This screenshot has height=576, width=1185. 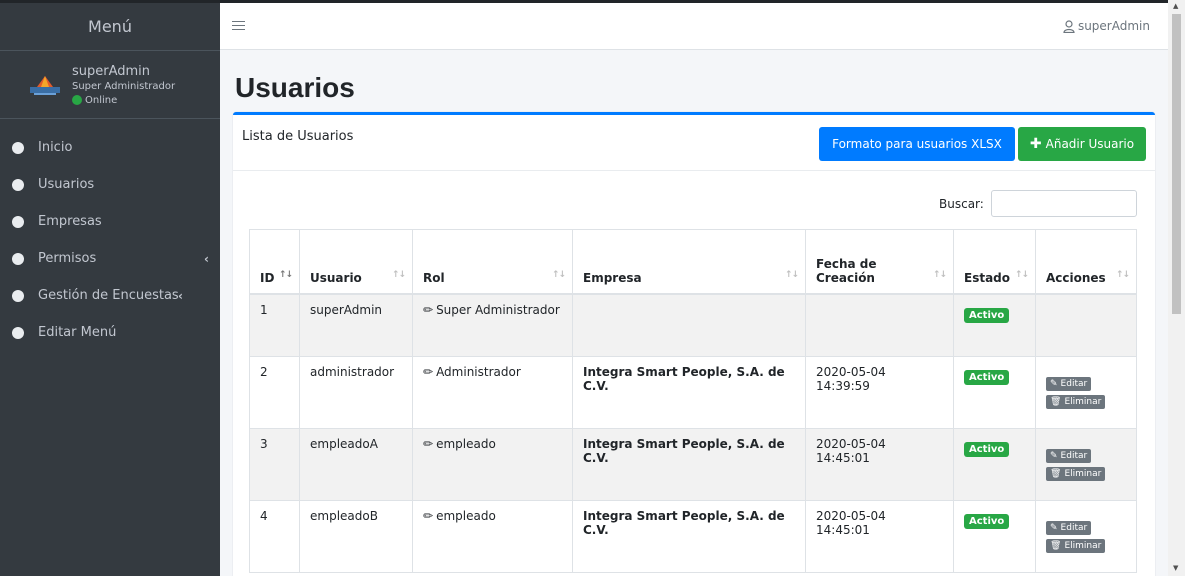 What do you see at coordinates (70, 221) in the screenshot?
I see `sidebar-item-label: Empresas` at bounding box center [70, 221].